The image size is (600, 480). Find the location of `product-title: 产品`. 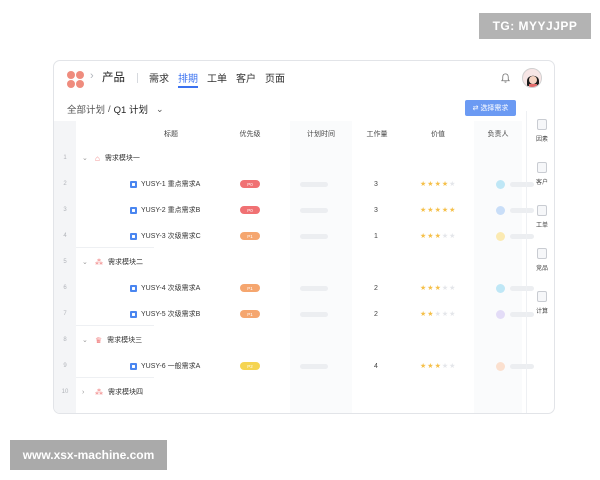

product-title: 产品 is located at coordinates (113, 77).